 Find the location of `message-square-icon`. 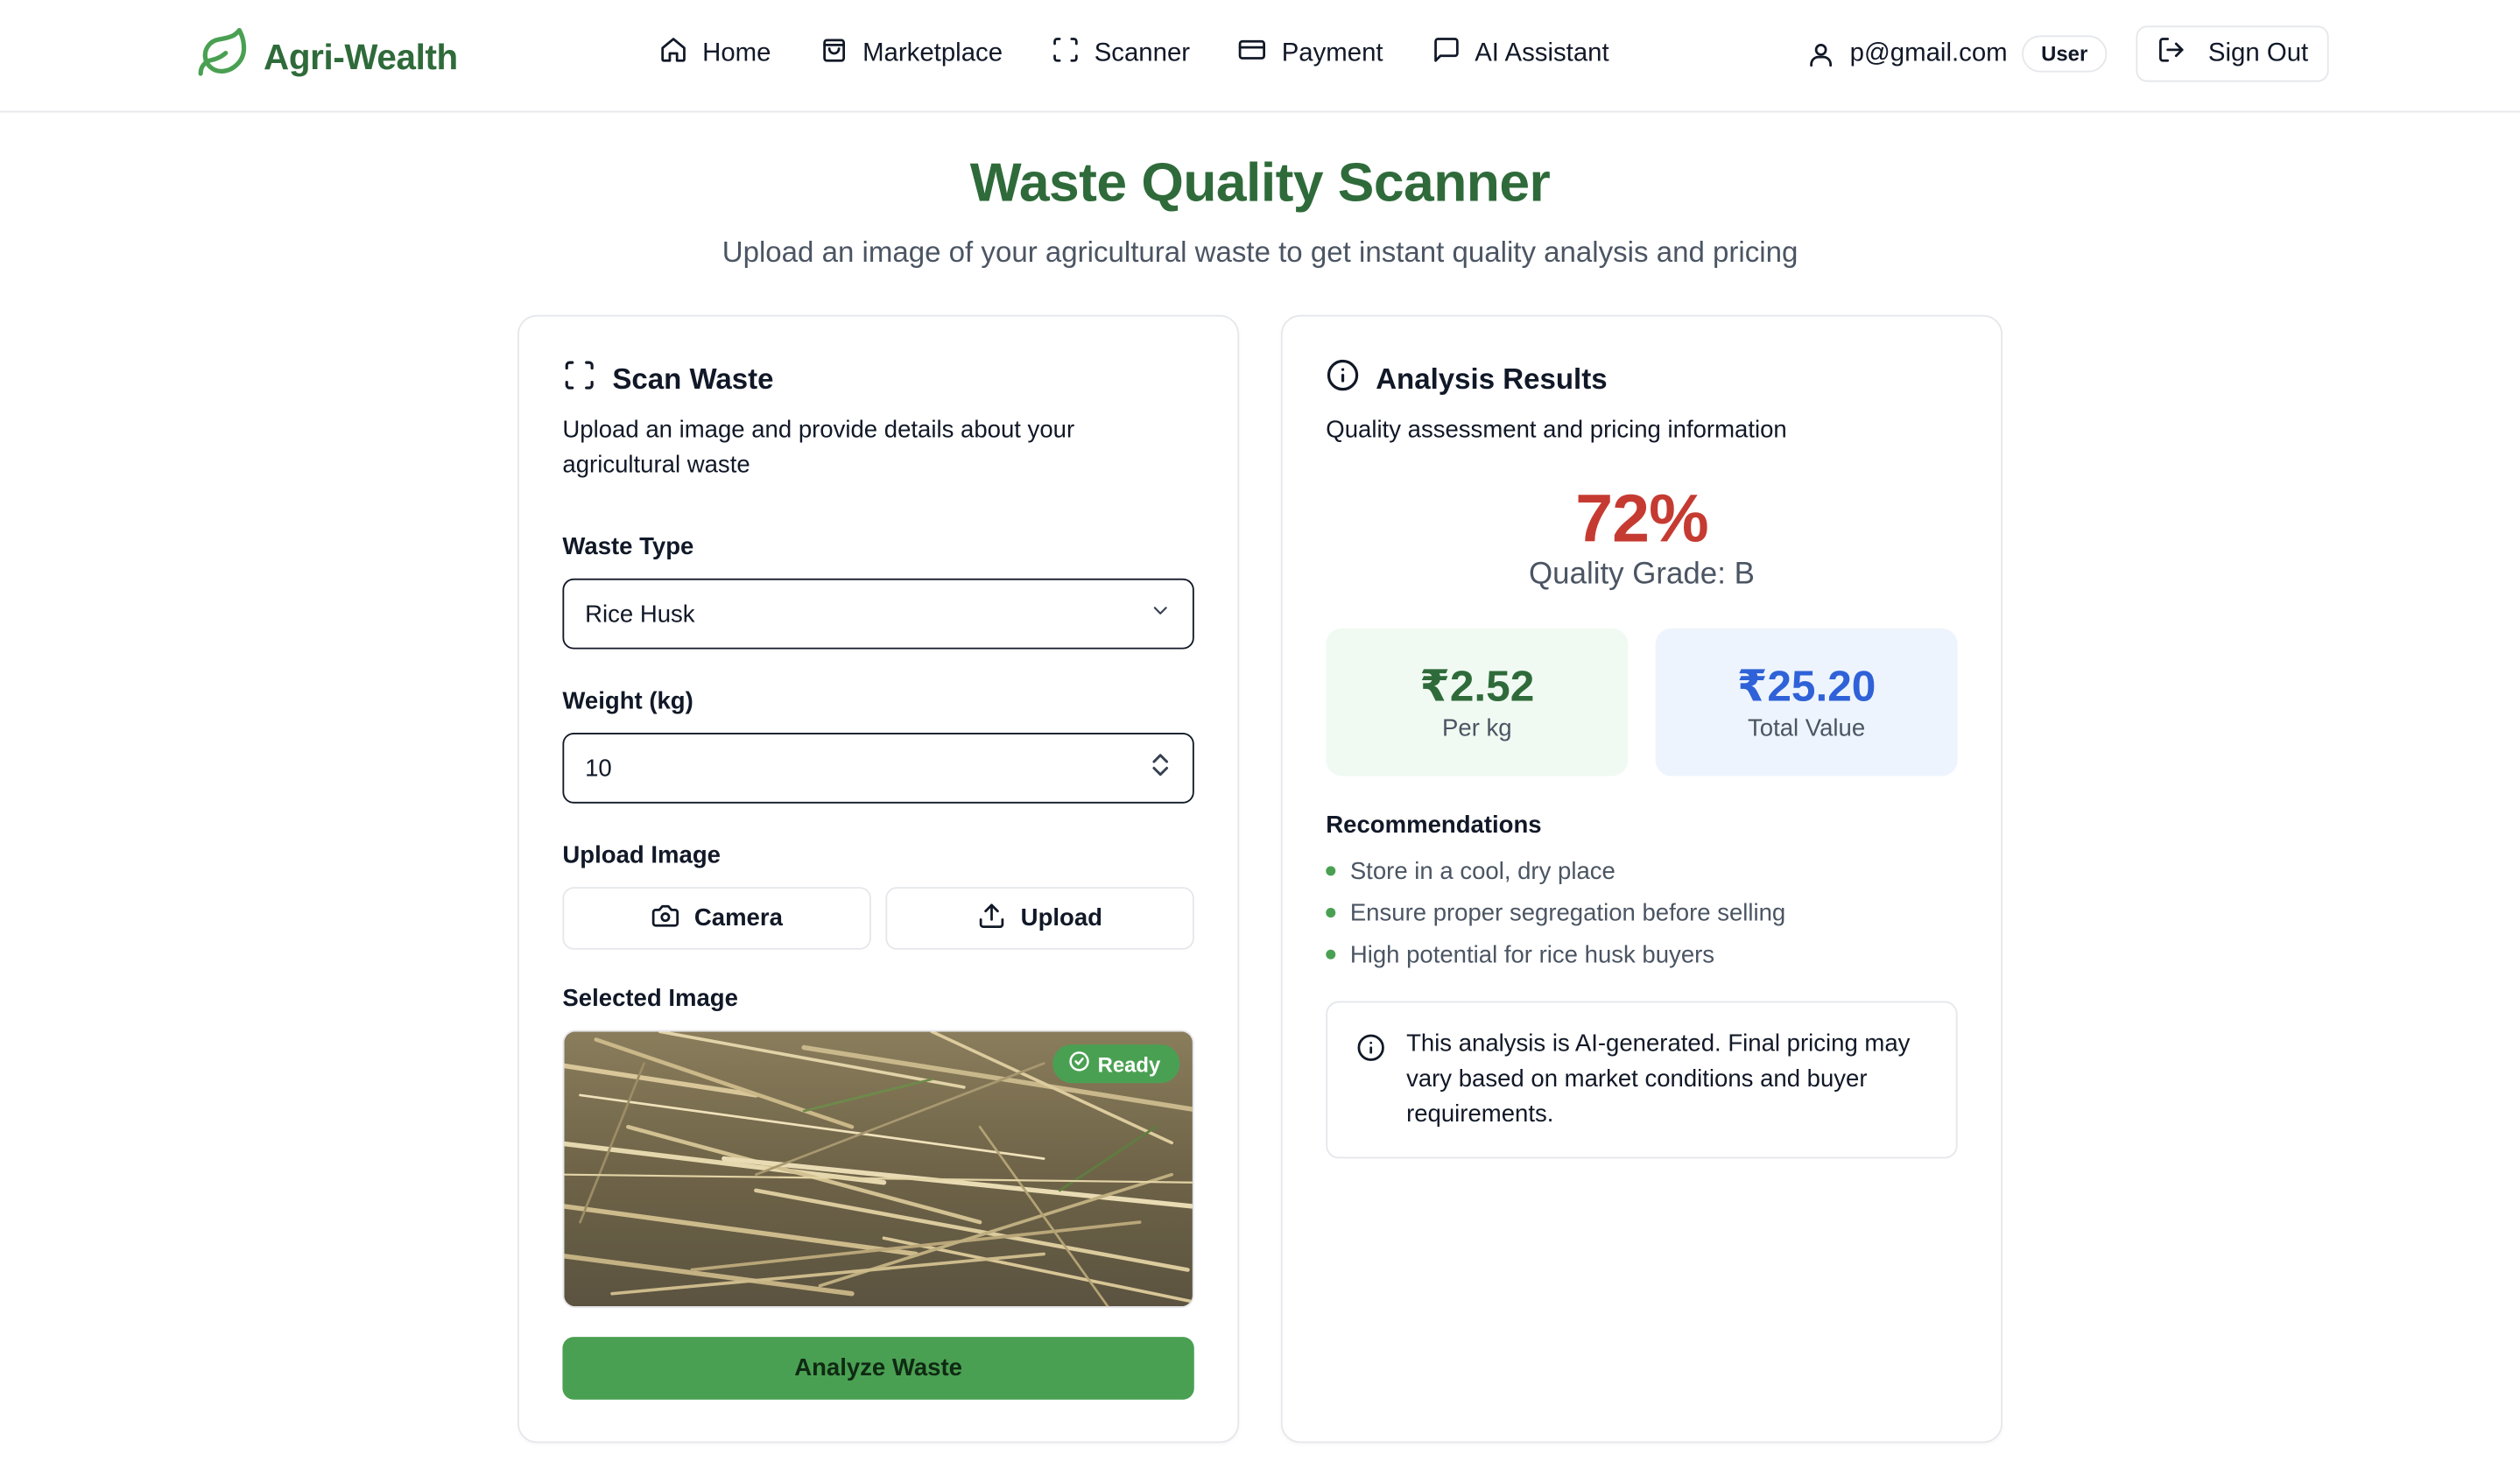

message-square-icon is located at coordinates (1446, 53).